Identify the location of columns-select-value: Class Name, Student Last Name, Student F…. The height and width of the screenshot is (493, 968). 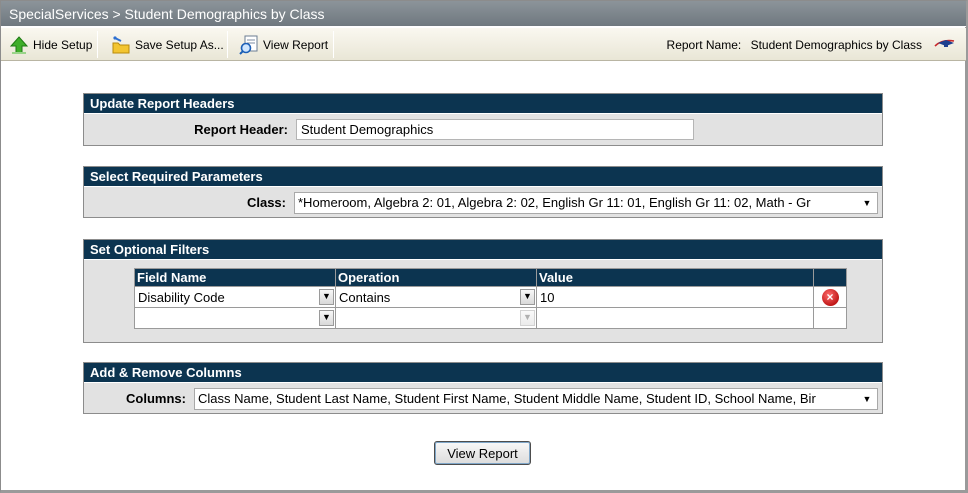
(507, 398).